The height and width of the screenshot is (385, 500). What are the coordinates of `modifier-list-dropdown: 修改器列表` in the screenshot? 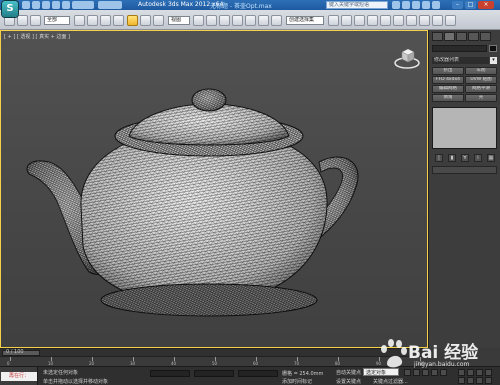 It's located at (460, 60).